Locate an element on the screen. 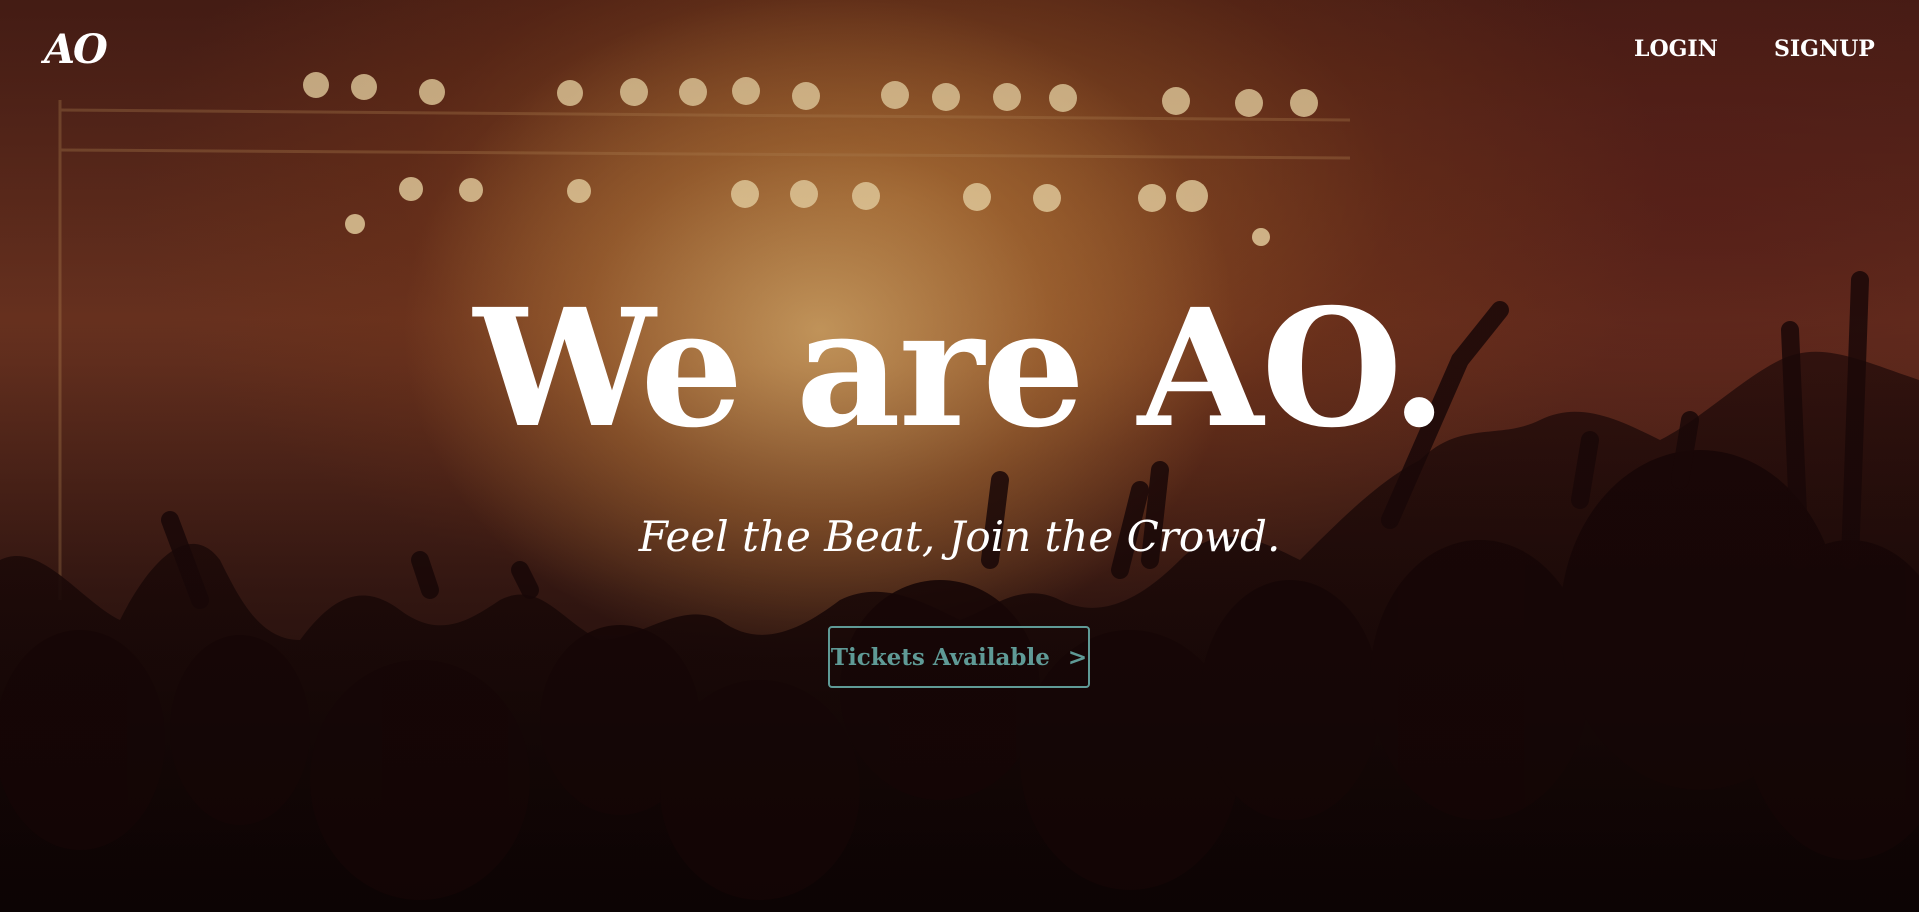 The width and height of the screenshot is (1919, 912). signup-link: SIGNUP is located at coordinates (1824, 49).